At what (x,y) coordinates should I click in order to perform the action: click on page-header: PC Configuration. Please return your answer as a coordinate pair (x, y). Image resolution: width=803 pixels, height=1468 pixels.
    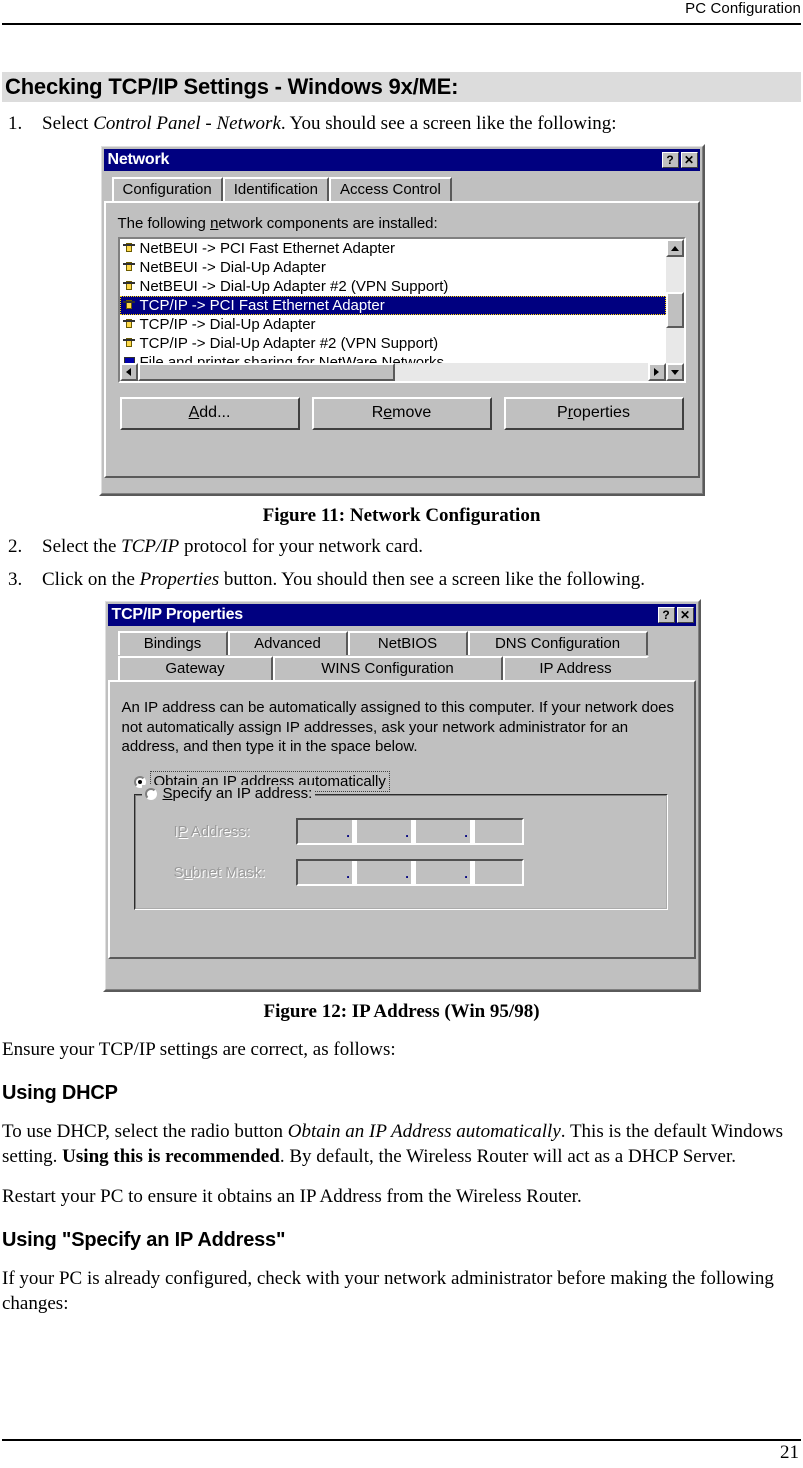
    Looking at the image, I should click on (401, 14).